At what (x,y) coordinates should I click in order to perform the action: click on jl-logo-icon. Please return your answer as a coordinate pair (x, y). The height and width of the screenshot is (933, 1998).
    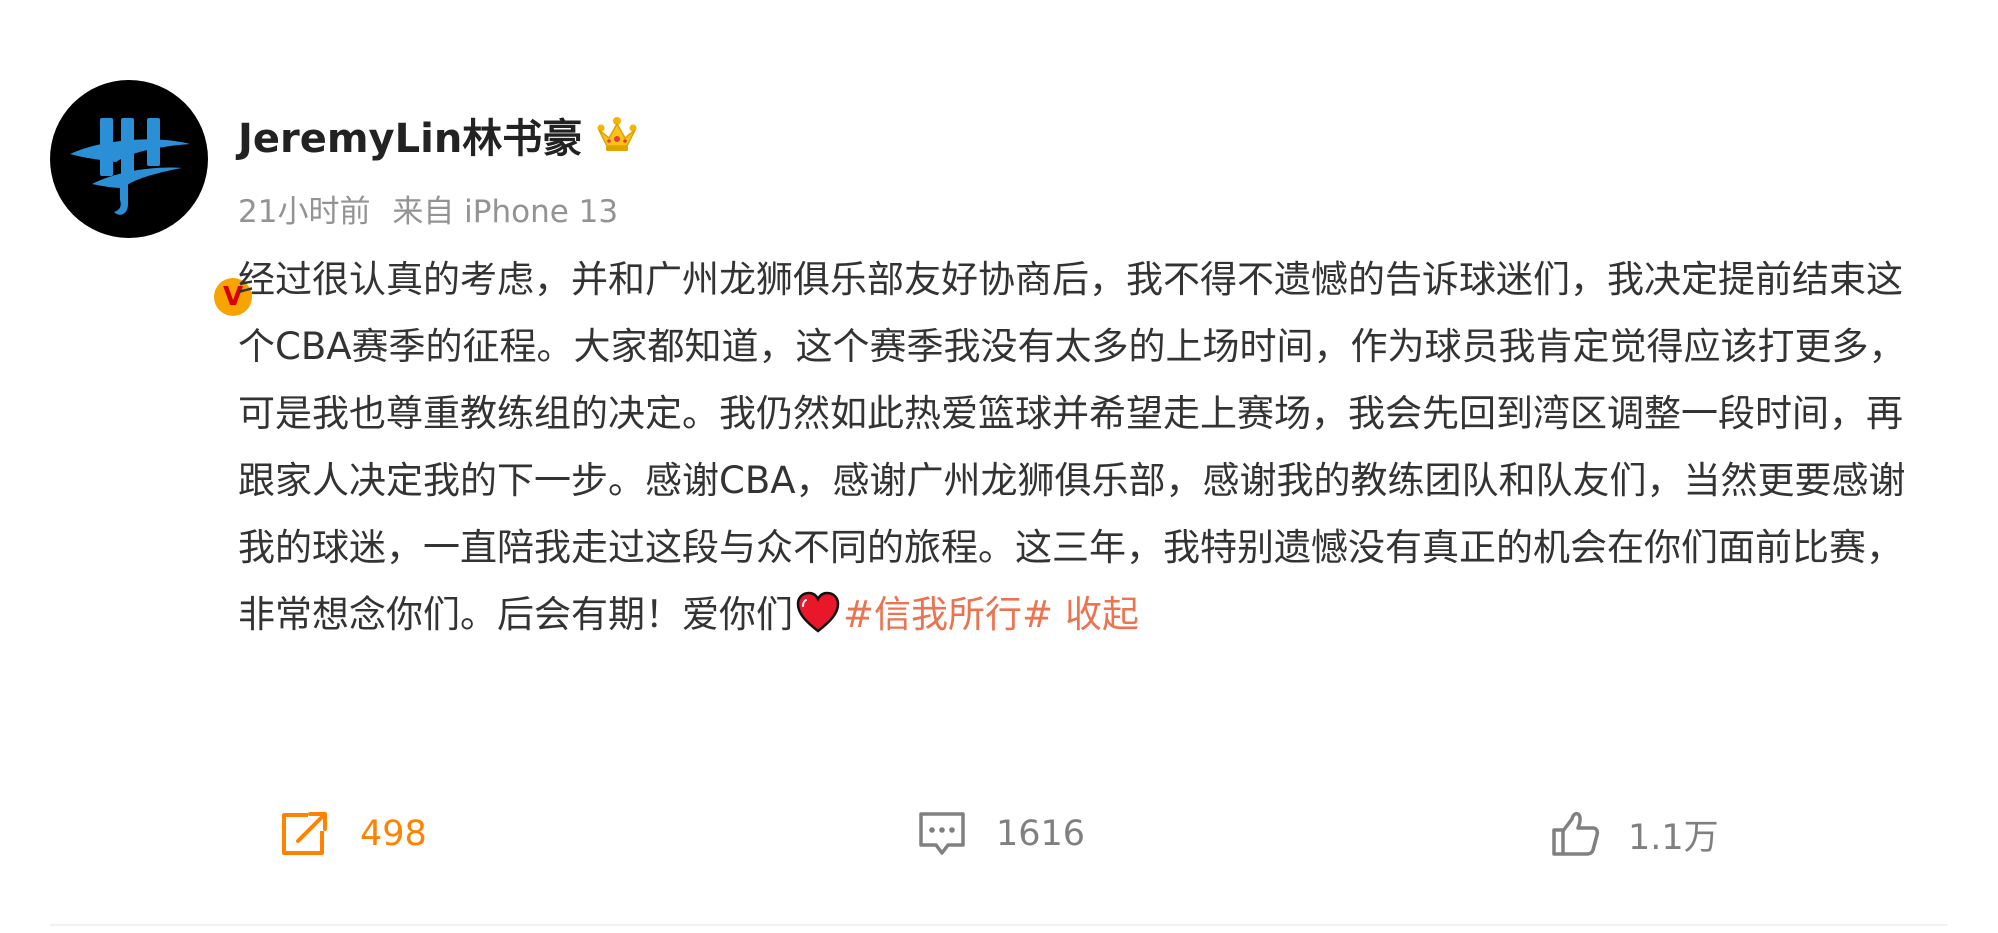
    Looking at the image, I should click on (130, 166).